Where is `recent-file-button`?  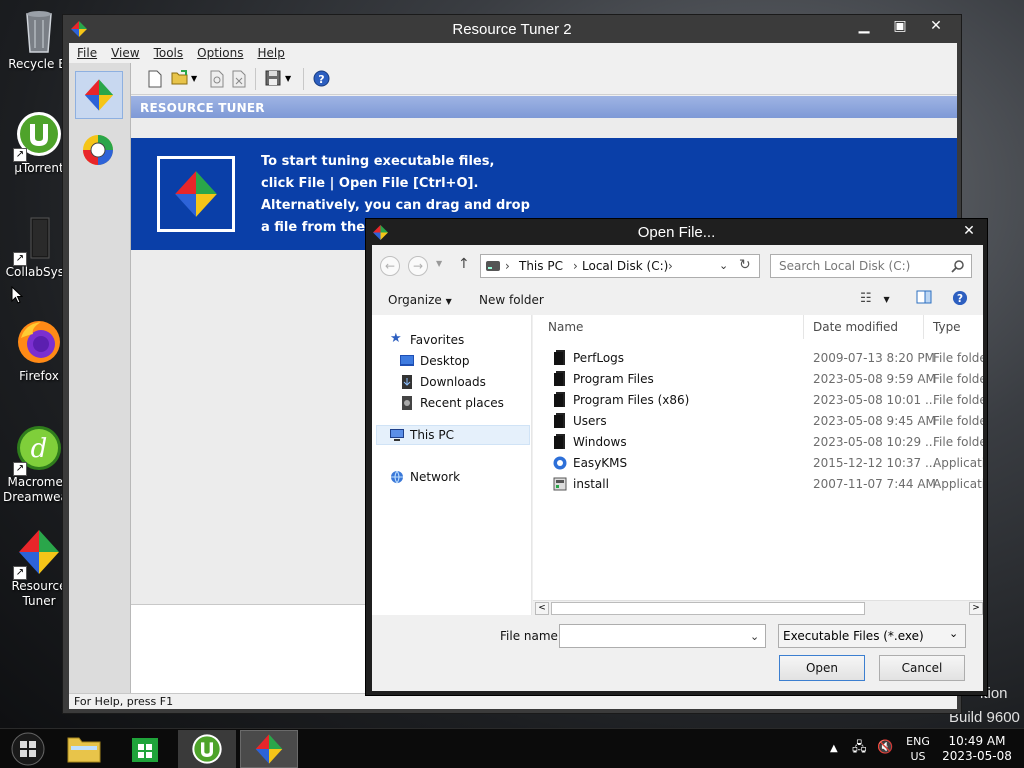
recent-file-button is located at coordinates (218, 79).